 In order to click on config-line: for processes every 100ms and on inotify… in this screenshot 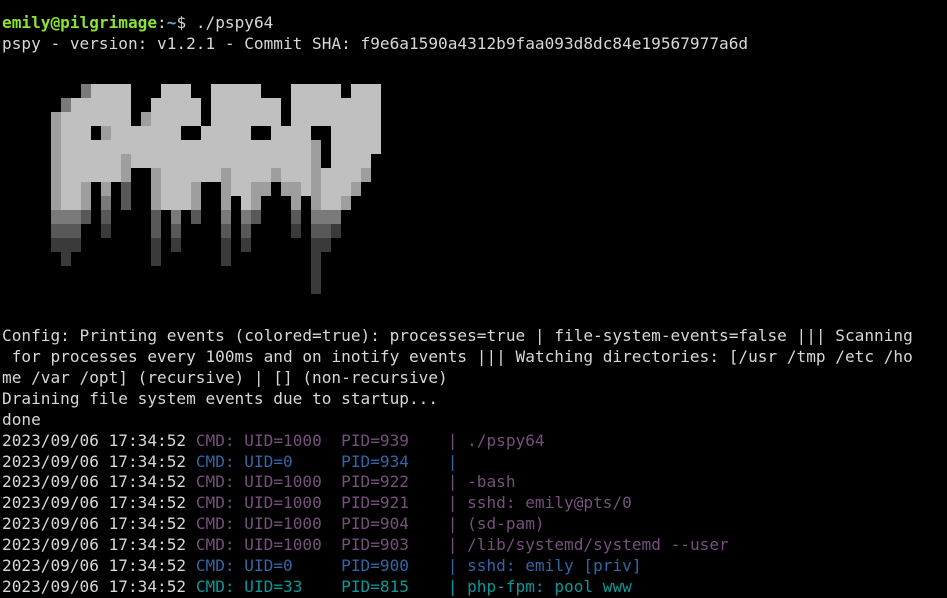, I will do `click(457, 357)`.